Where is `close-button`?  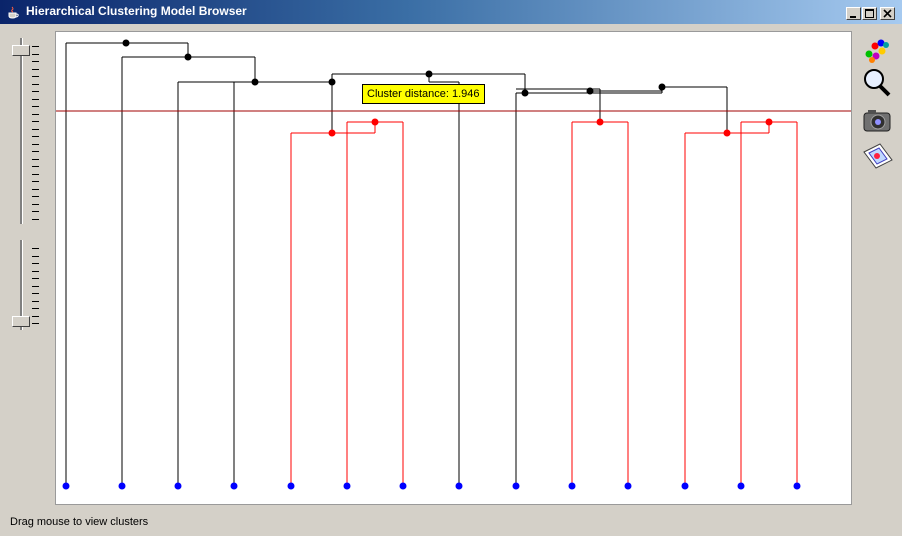
close-button is located at coordinates (887, 13).